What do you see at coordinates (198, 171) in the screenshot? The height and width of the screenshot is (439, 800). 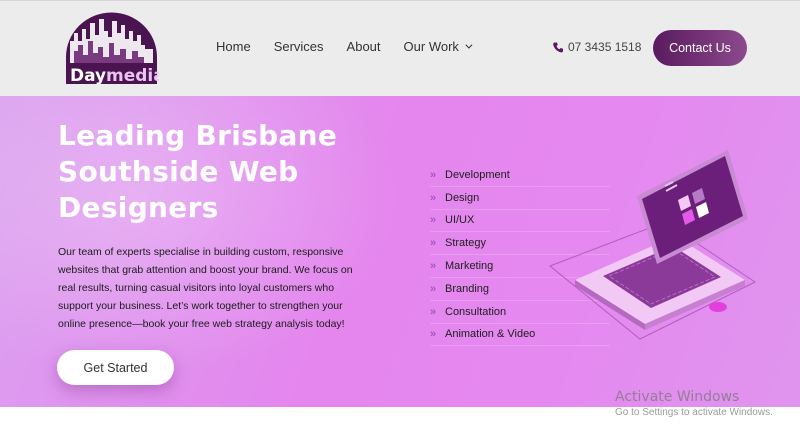 I see `hero-headline: Leading Brisbane Southside Web Designers` at bounding box center [198, 171].